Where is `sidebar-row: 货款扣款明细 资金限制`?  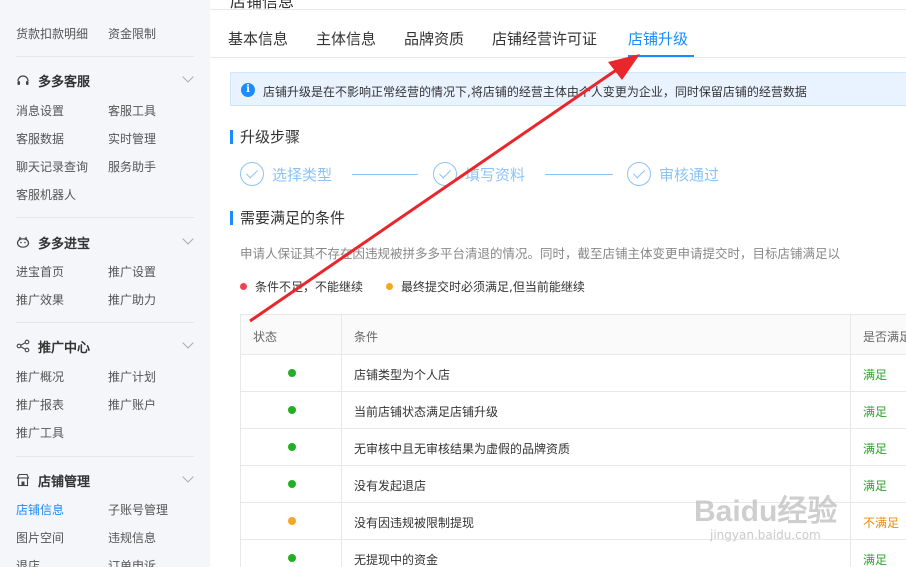
sidebar-row: 货款扣款明细 资金限制 is located at coordinates (111, 33).